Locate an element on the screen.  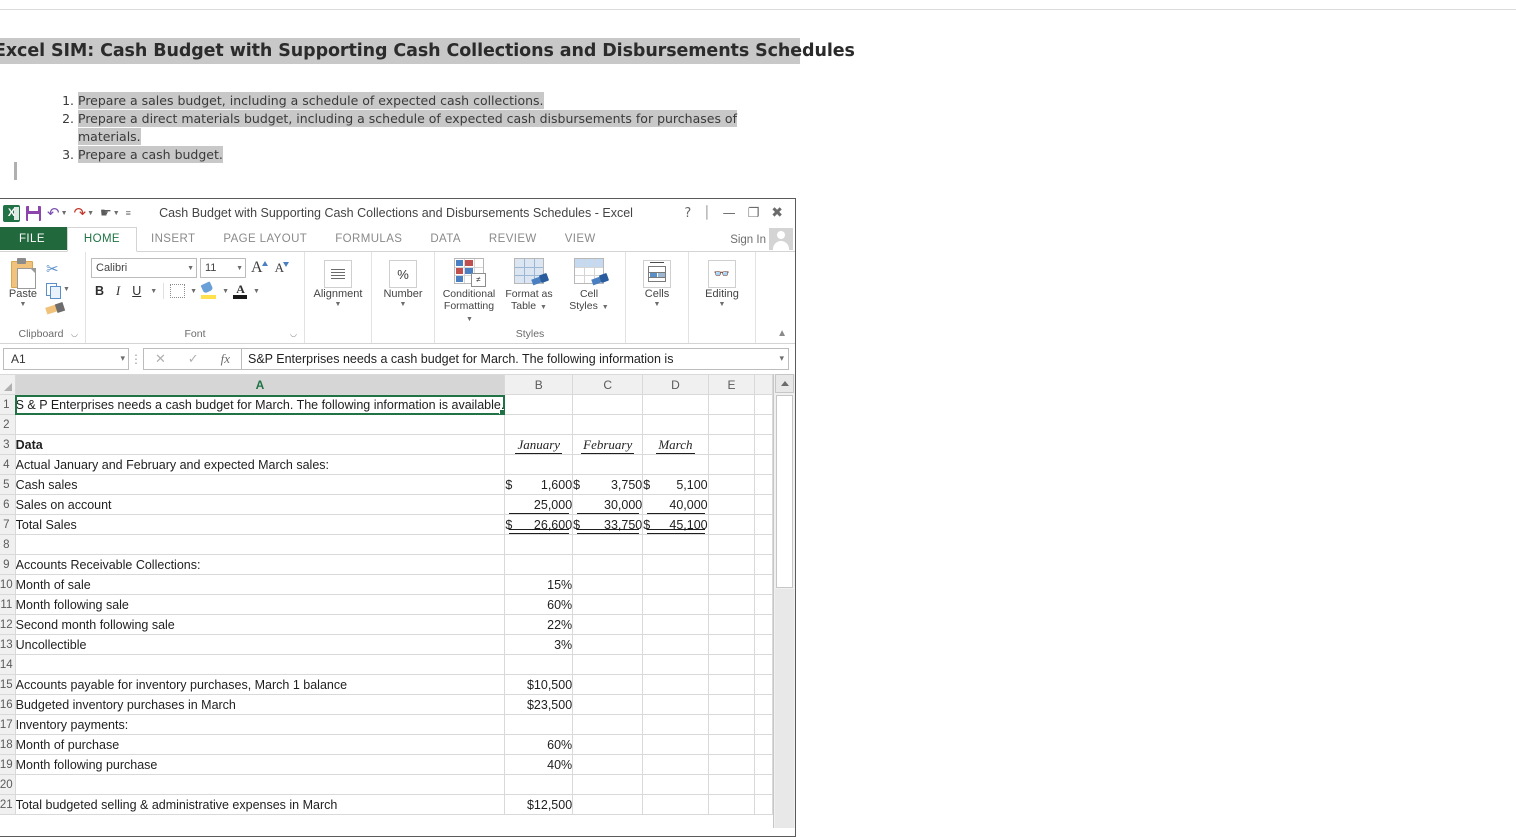
borders-icon is located at coordinates (178, 291).